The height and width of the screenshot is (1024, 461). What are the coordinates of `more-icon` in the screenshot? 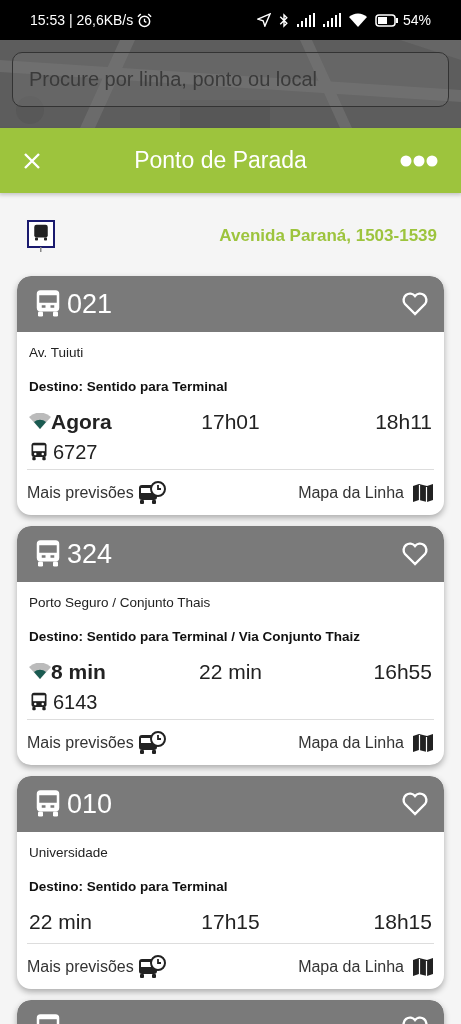 It's located at (419, 160).